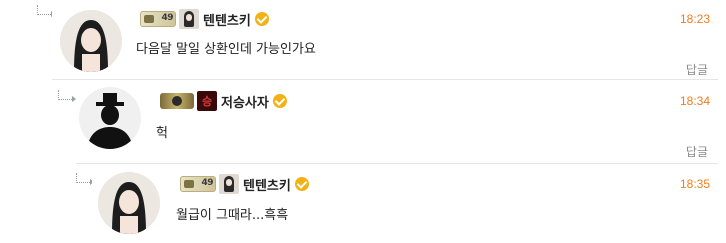 Image resolution: width=726 pixels, height=243 pixels. I want to click on author-line: 승 저승사자, so click(223, 101).